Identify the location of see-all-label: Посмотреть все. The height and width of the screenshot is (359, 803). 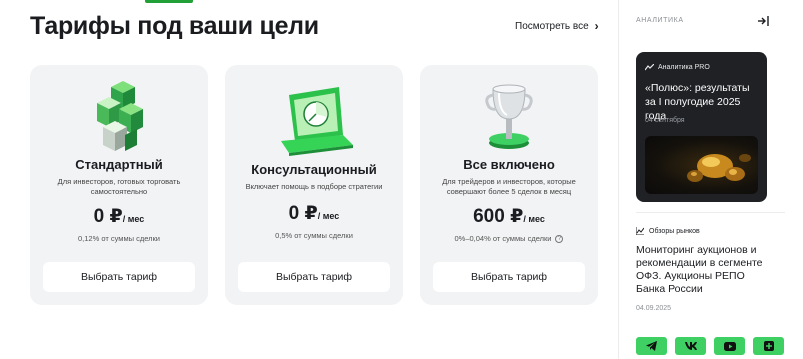
(552, 26).